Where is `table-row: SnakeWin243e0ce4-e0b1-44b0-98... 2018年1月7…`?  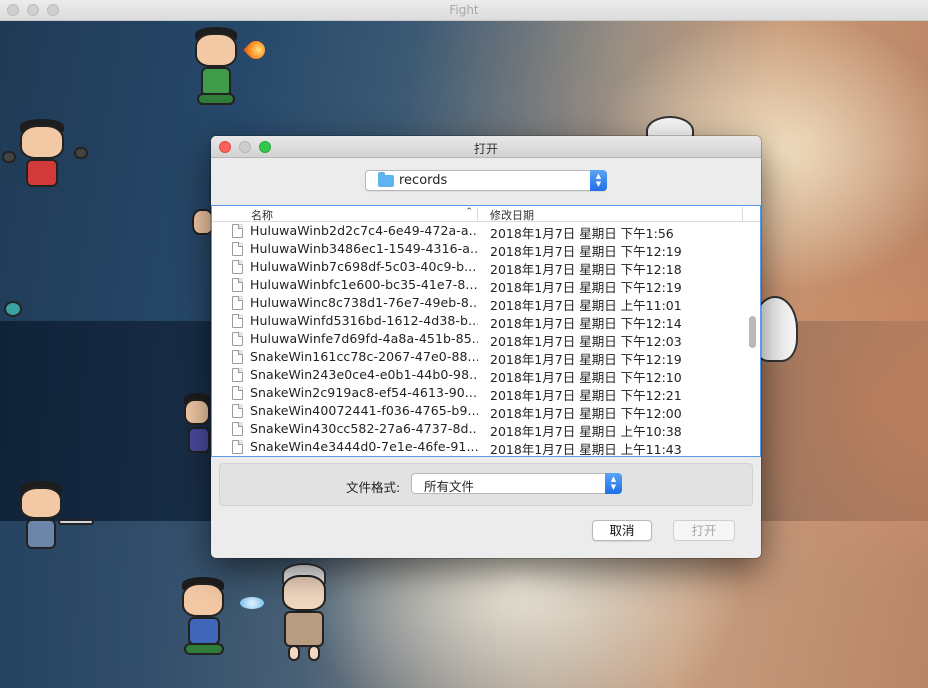
table-row: SnakeWin243e0ce4-e0b1-44b0-98... 2018年1月7… is located at coordinates (486, 375).